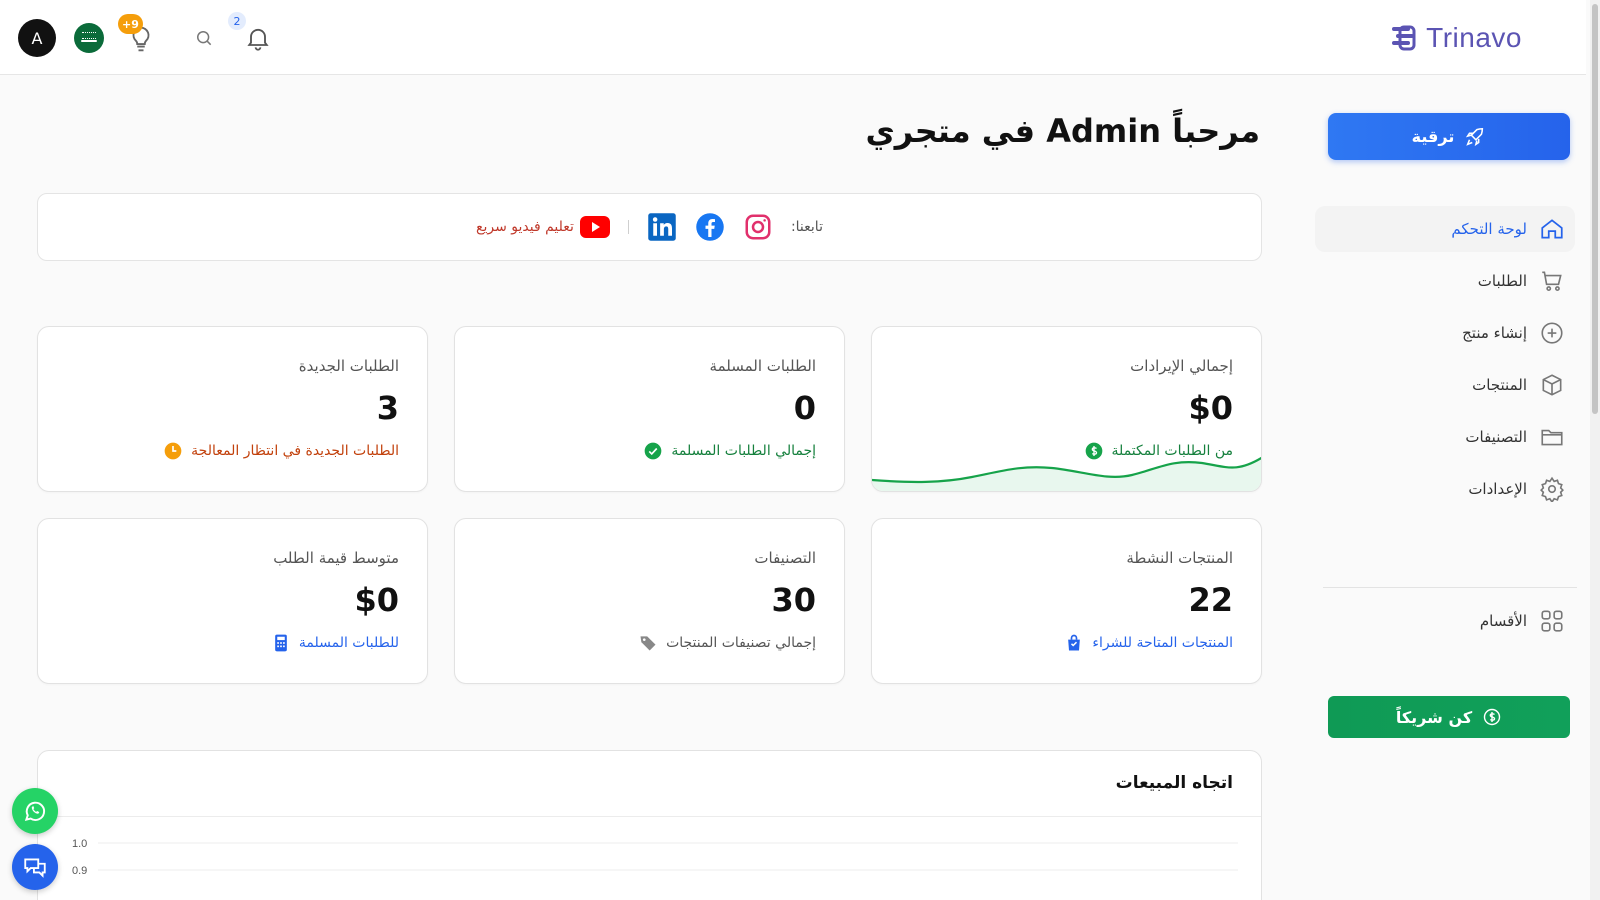 The height and width of the screenshot is (900, 1600). I want to click on sidebar-item-label: لوحة التحكم, so click(1489, 229).